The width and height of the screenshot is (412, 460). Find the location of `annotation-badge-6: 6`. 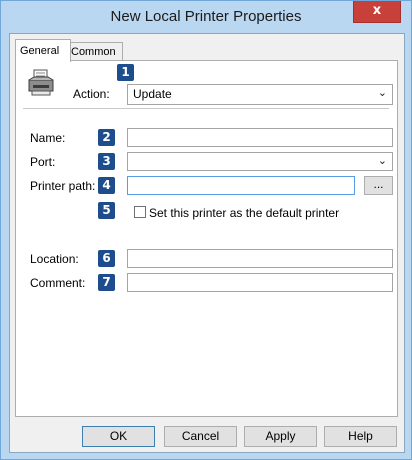

annotation-badge-6: 6 is located at coordinates (106, 258).